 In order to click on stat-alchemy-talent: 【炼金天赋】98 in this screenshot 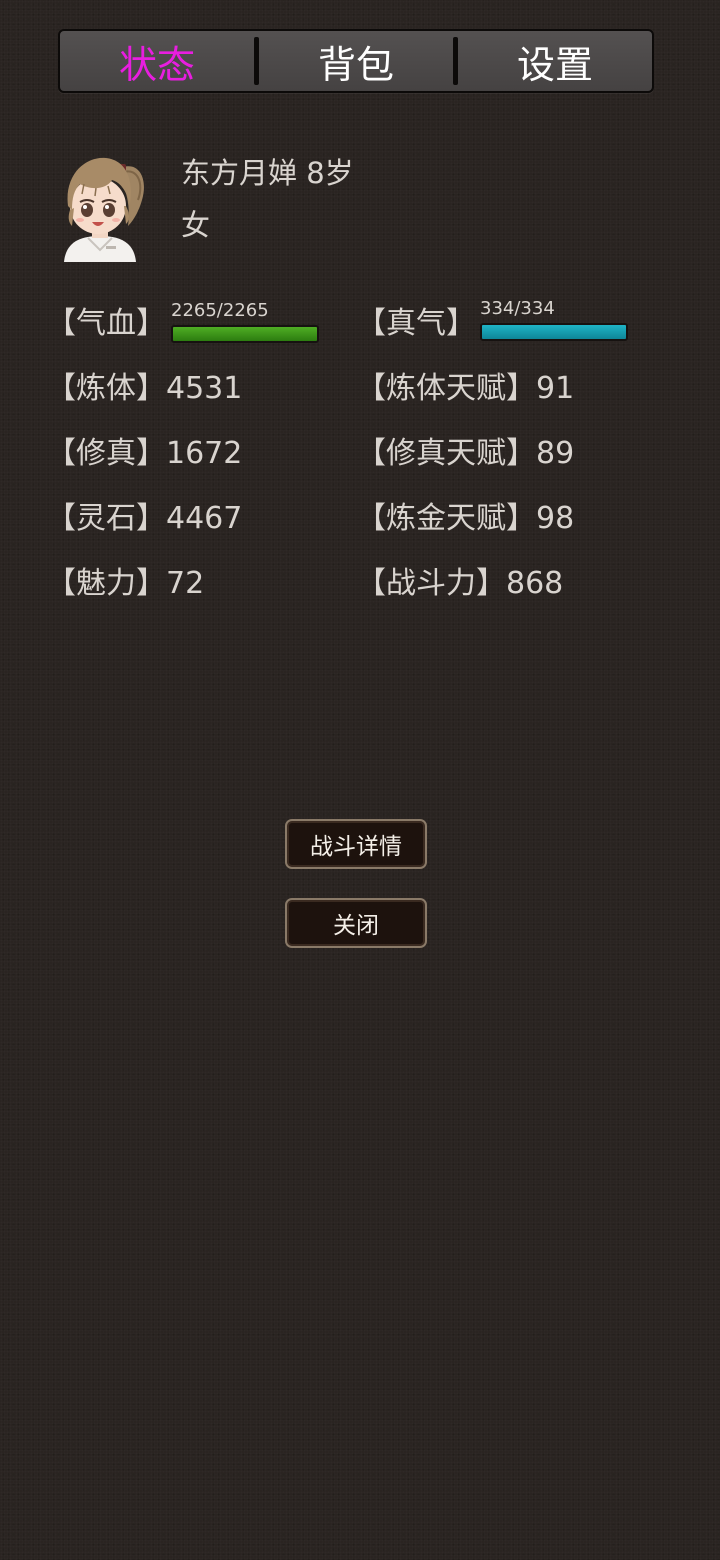, I will do `click(465, 519)`.